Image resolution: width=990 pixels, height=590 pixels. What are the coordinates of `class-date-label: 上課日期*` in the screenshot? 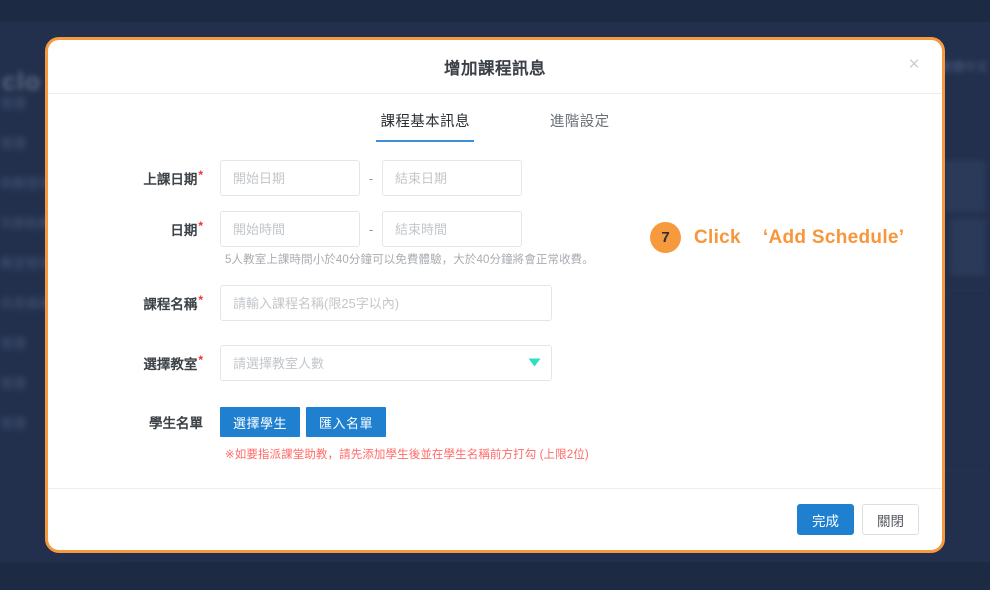 It's located at (134, 178).